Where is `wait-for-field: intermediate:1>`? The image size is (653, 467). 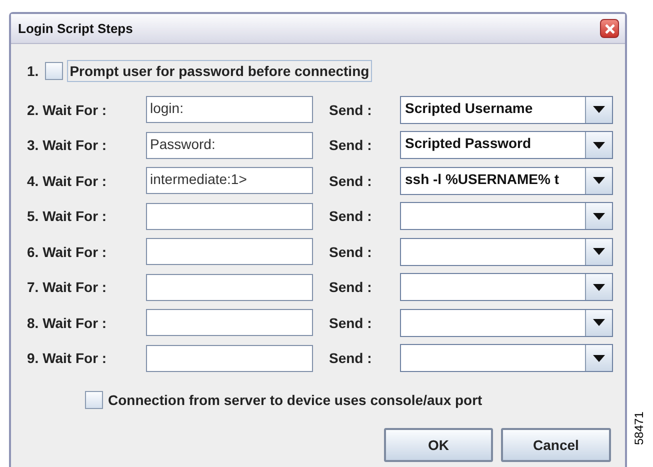
wait-for-field: intermediate:1> is located at coordinates (229, 180).